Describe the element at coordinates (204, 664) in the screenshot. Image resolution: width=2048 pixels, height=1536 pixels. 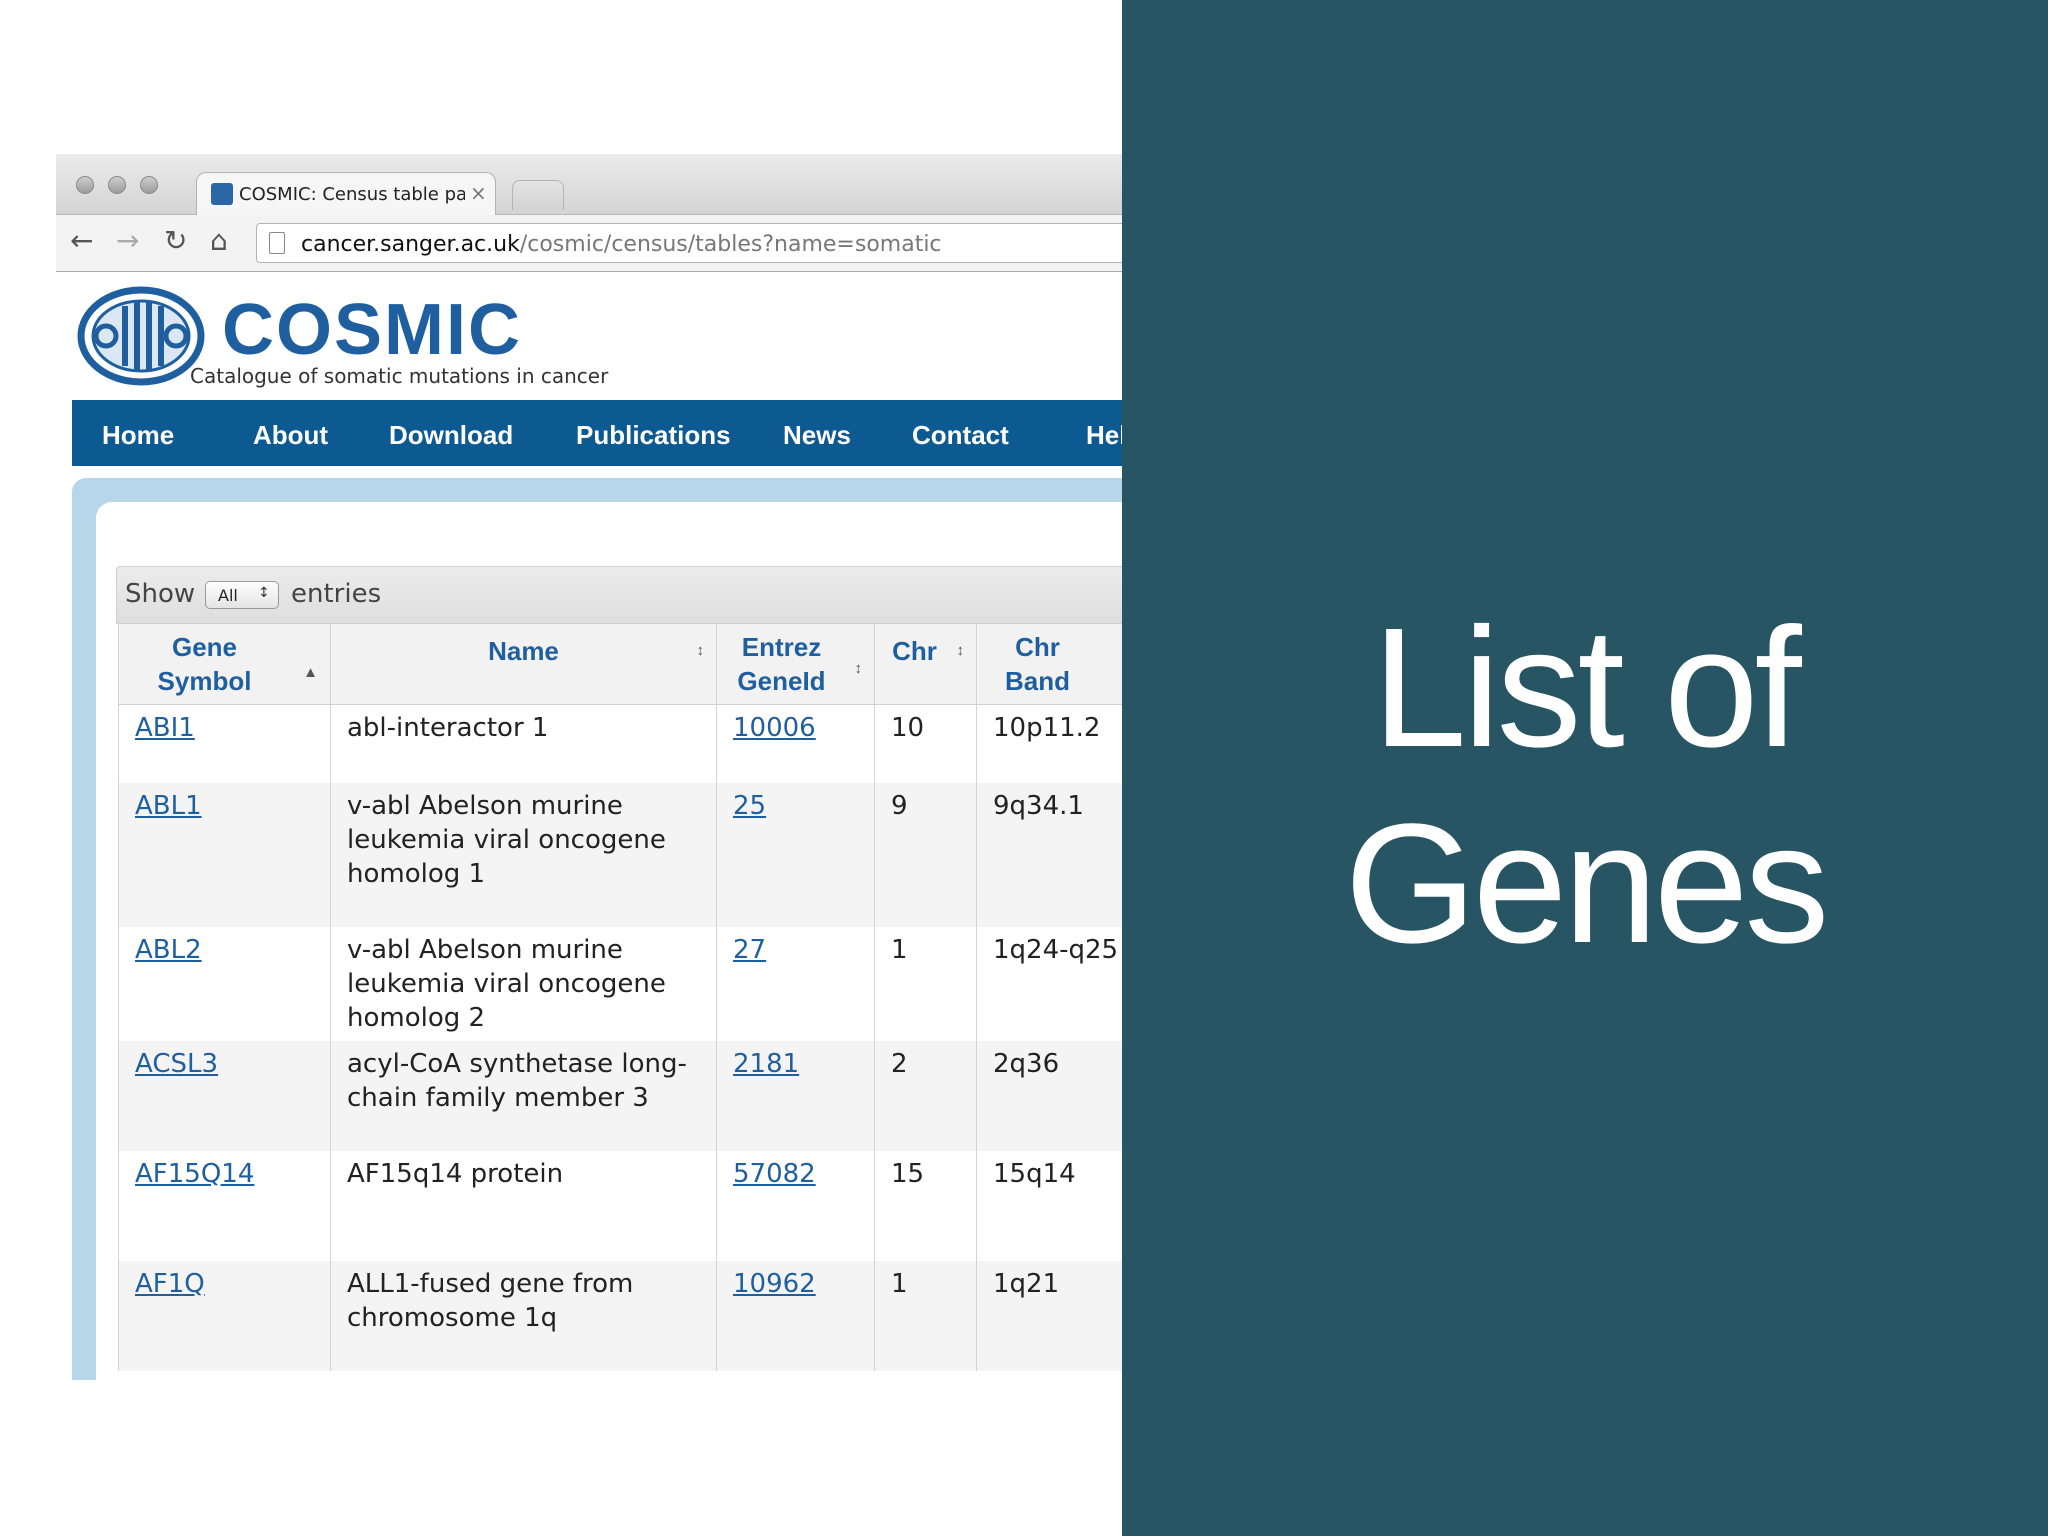
I see `header-label: Gene Symbol` at that location.